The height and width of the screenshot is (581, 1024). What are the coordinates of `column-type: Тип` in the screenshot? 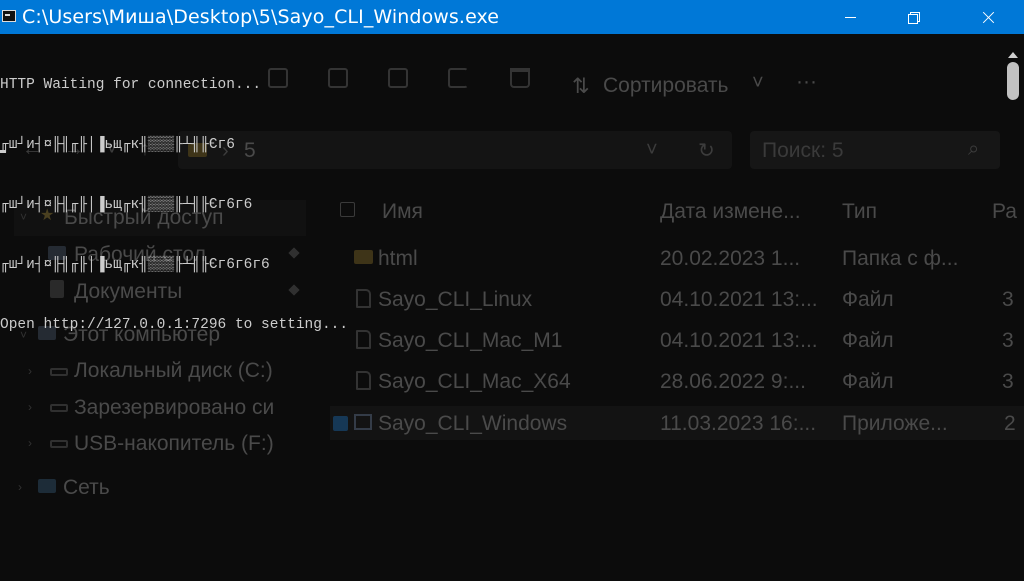 It's located at (860, 211).